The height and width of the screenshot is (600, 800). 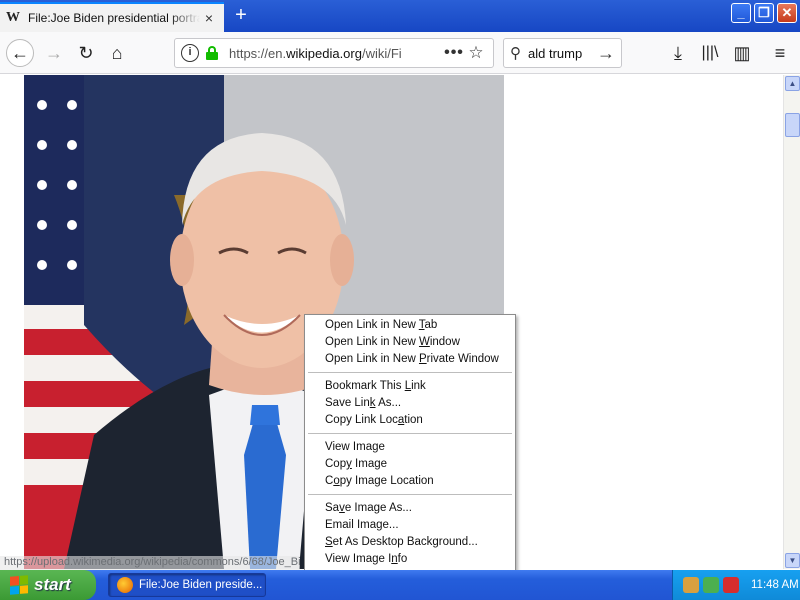 What do you see at coordinates (780, 53) in the screenshot?
I see `hamburger-menu-icon: ≡` at bounding box center [780, 53].